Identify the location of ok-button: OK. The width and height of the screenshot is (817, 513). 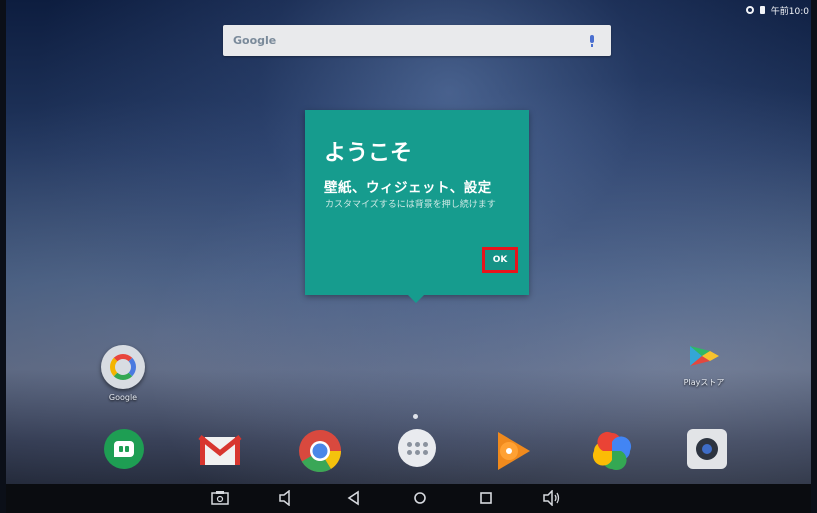
(500, 260).